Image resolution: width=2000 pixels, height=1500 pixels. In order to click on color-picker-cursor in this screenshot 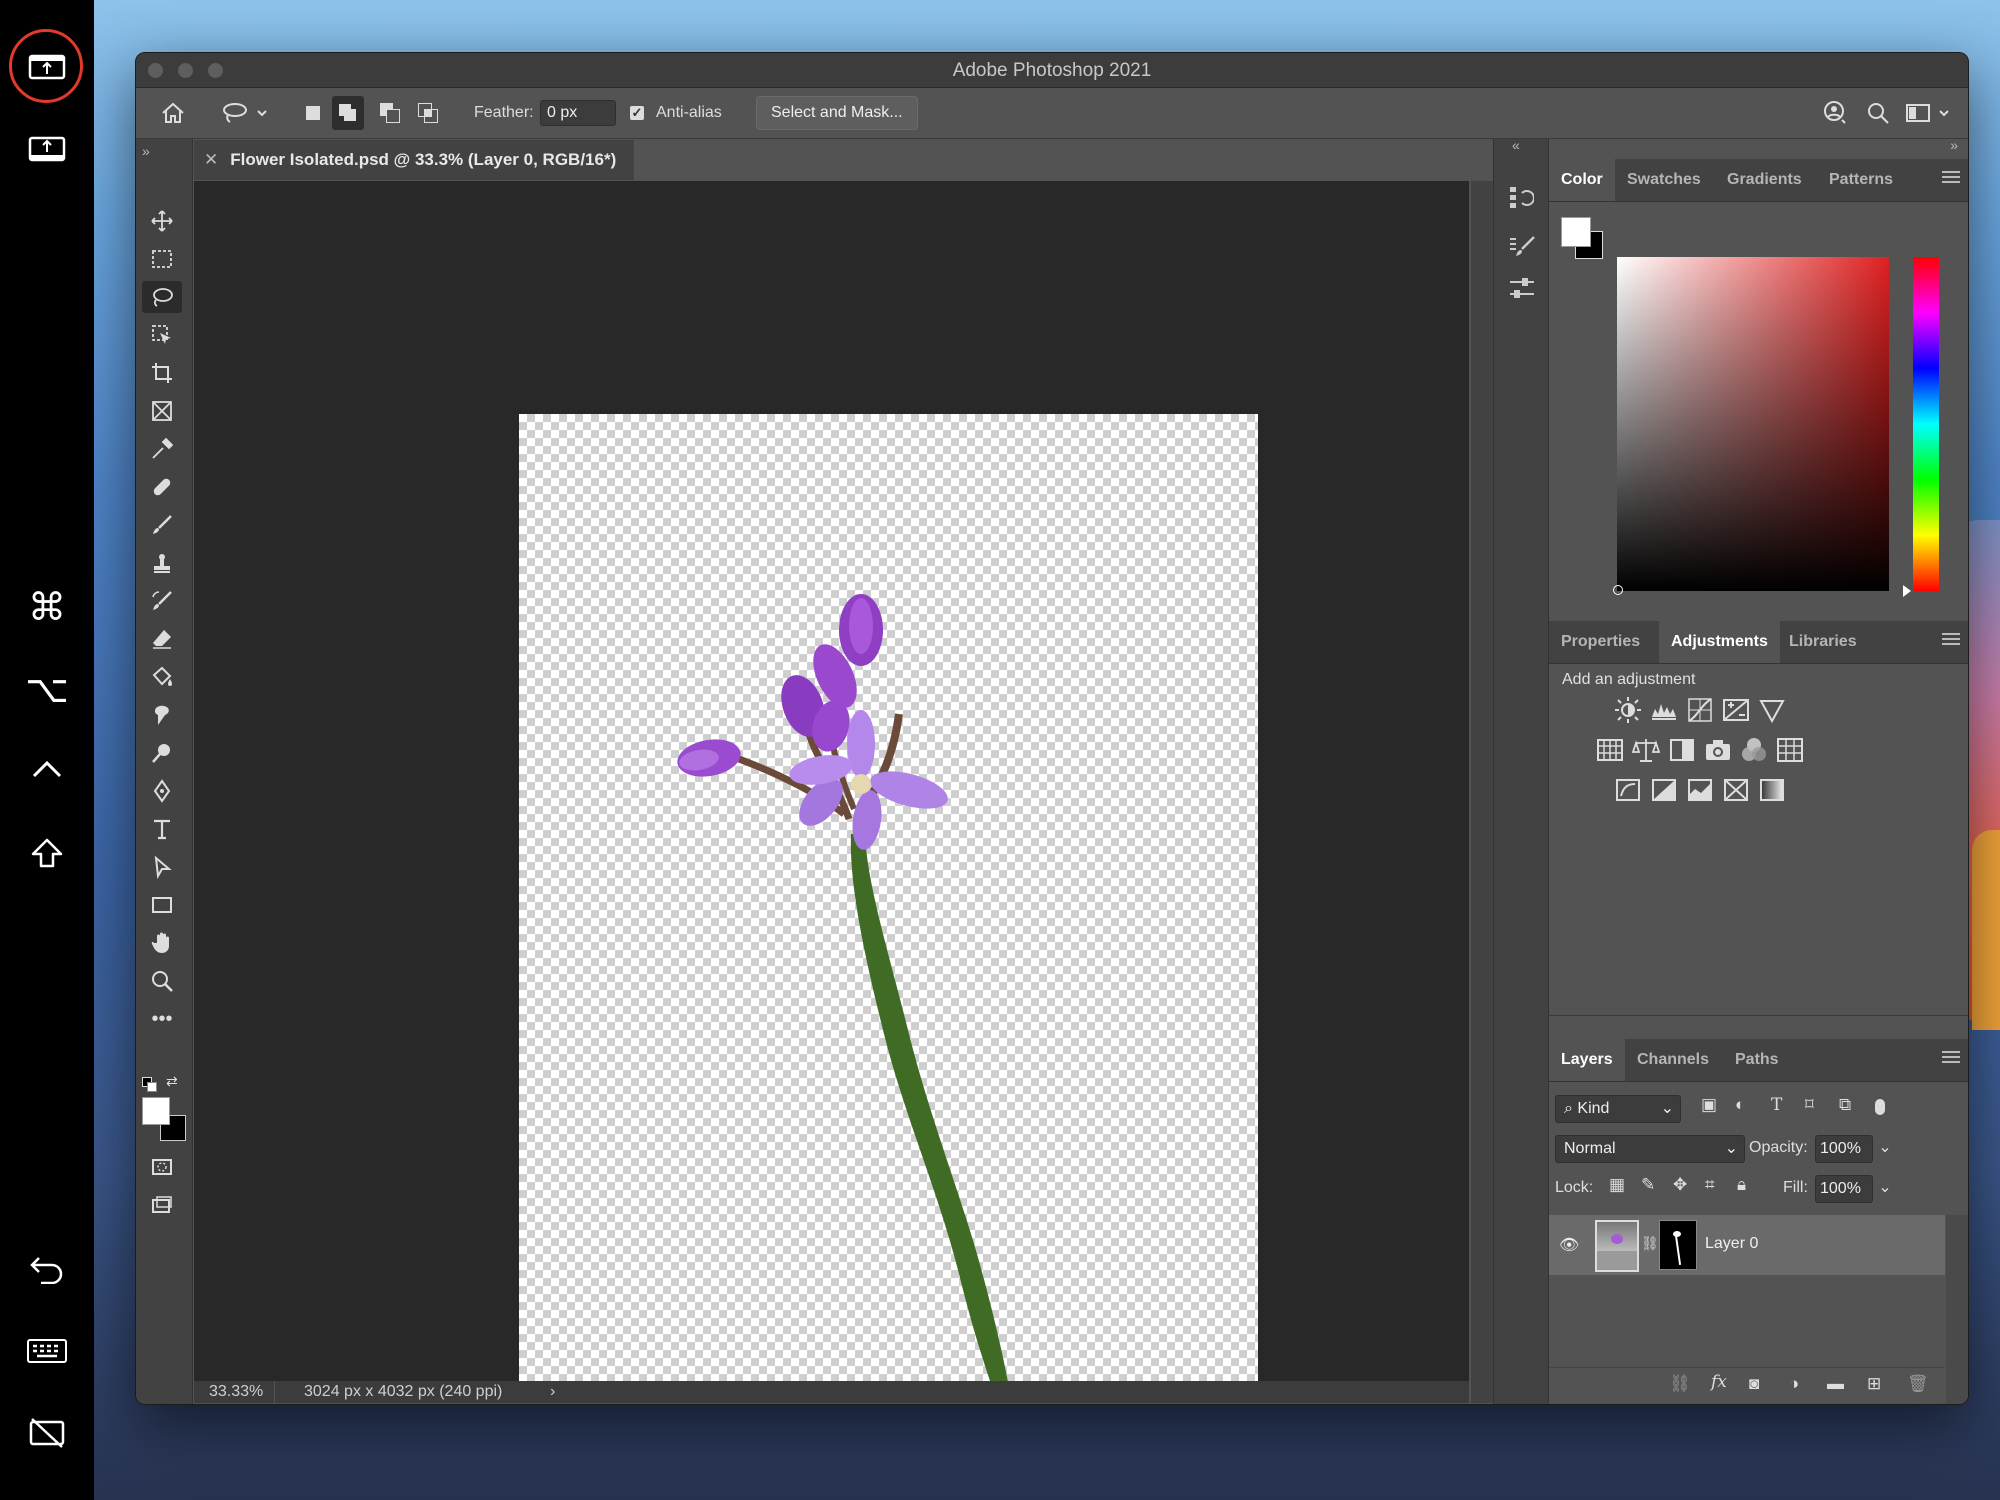, I will do `click(1618, 590)`.